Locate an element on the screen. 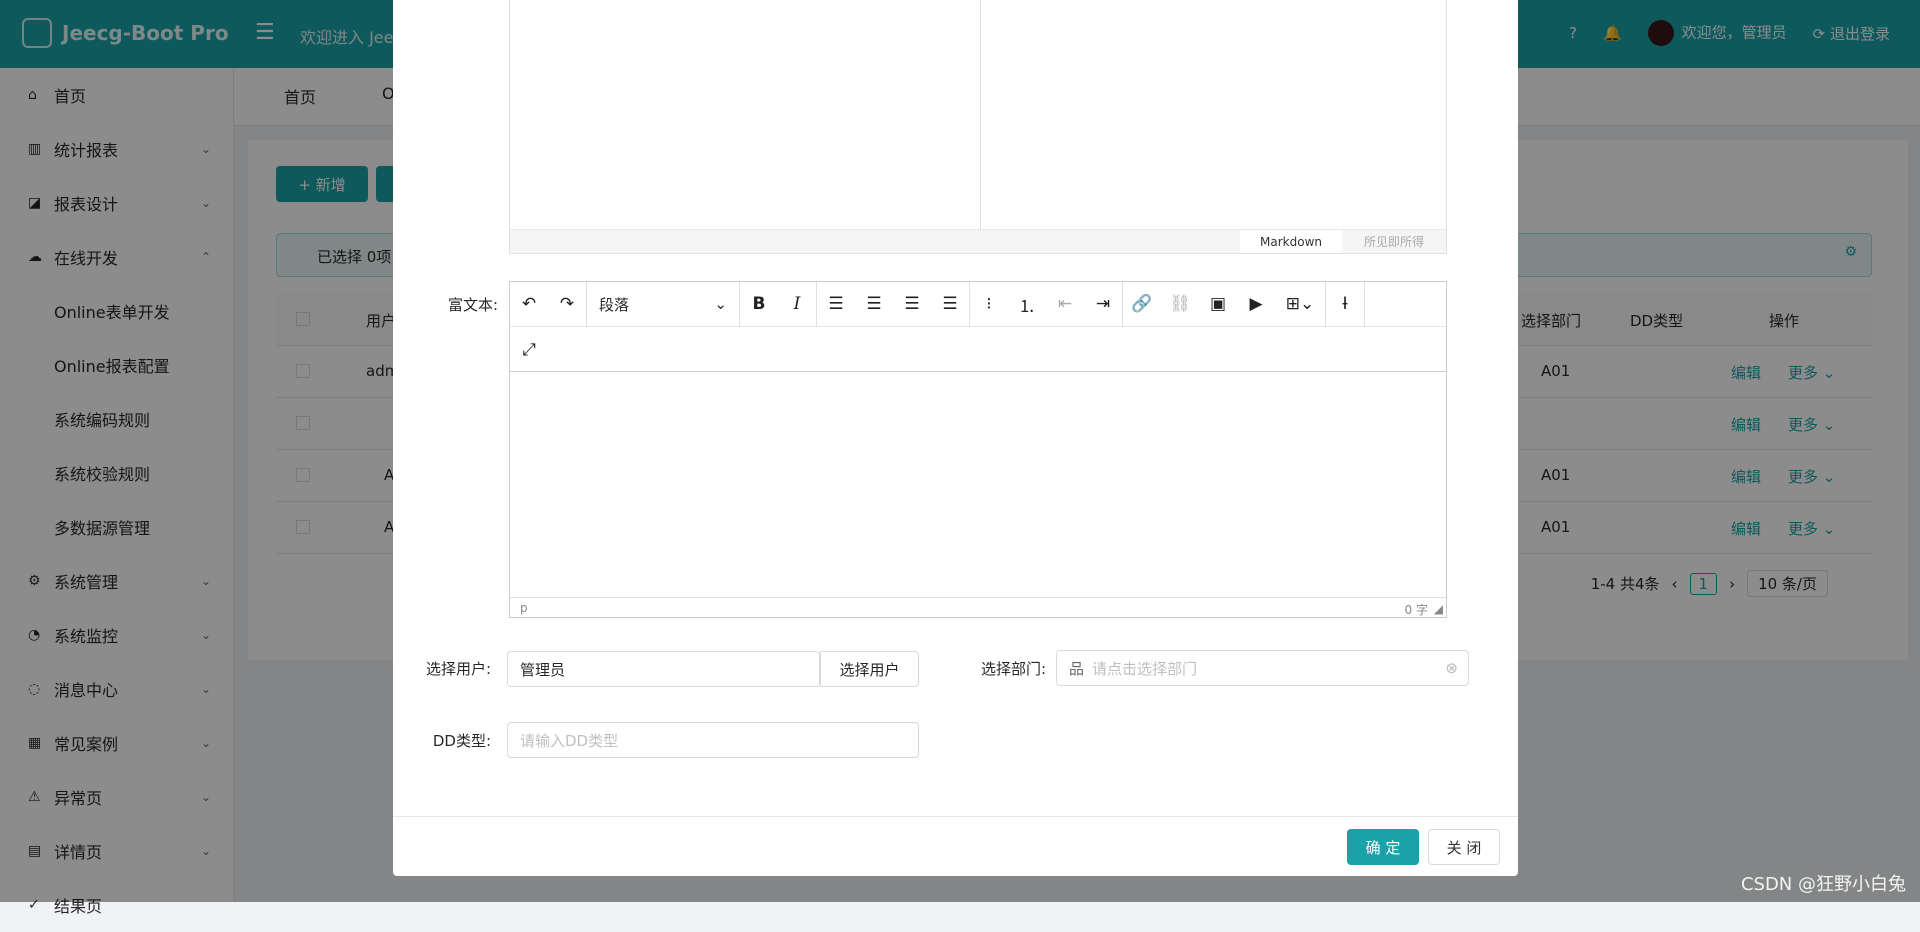  richtext-toolbar-row2: ⤢ is located at coordinates (978, 349).